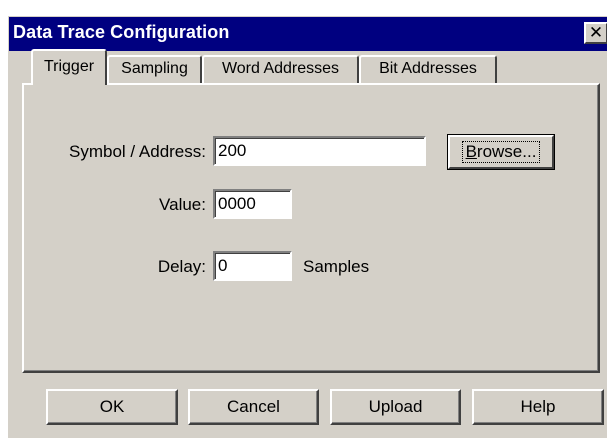 The image size is (607, 438). Describe the element at coordinates (181, 266) in the screenshot. I see `delay-label: Delay:` at that location.